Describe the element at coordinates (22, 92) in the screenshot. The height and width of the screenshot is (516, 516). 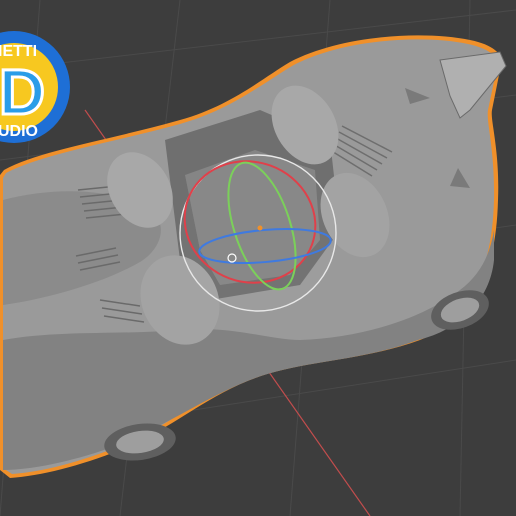
I see `logo-text-mid: D` at that location.